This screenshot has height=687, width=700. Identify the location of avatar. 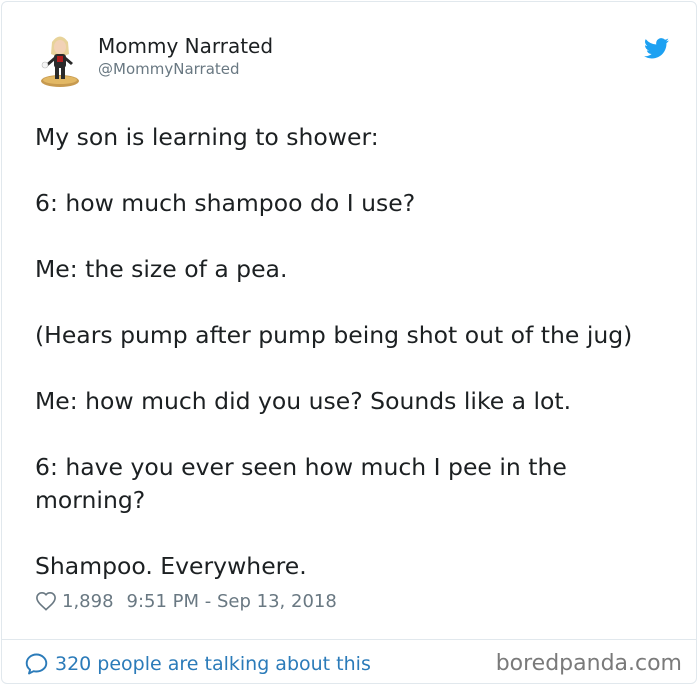
(60, 60).